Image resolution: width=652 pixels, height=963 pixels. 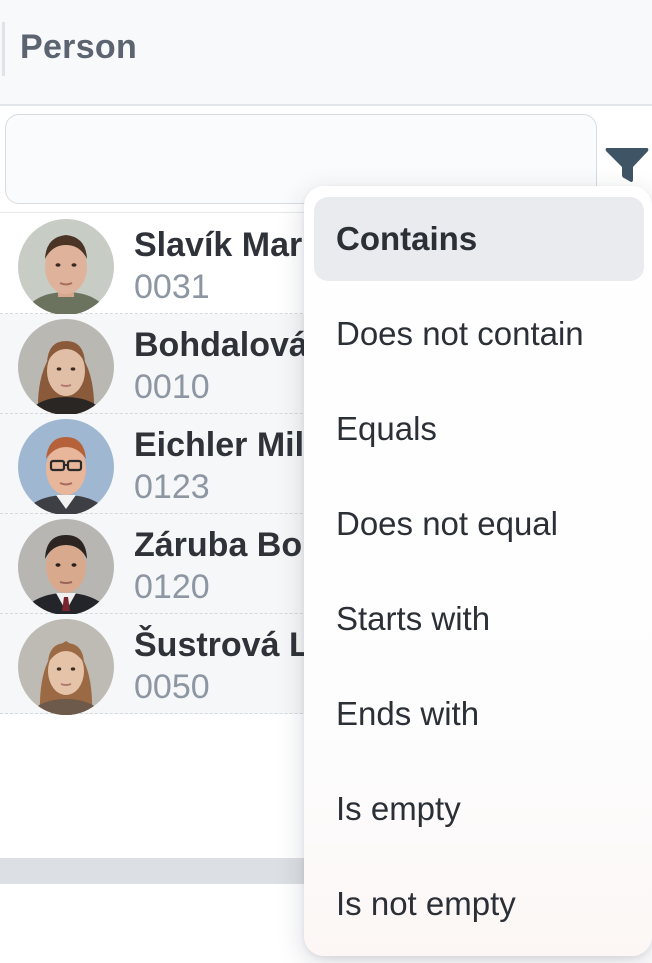 What do you see at coordinates (479, 904) in the screenshot?
I see `menu-item-is-not-empty: Is not empty` at bounding box center [479, 904].